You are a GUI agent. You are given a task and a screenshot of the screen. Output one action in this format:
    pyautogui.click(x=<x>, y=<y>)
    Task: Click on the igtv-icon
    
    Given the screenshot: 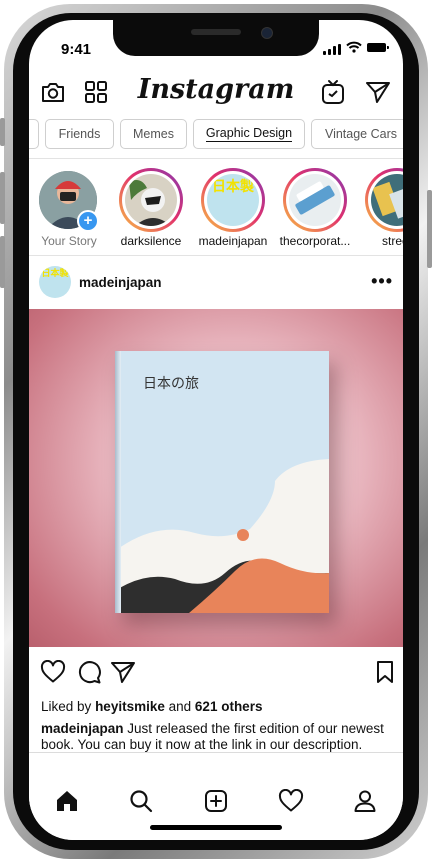 What is the action you would take?
    pyautogui.click(x=333, y=92)
    